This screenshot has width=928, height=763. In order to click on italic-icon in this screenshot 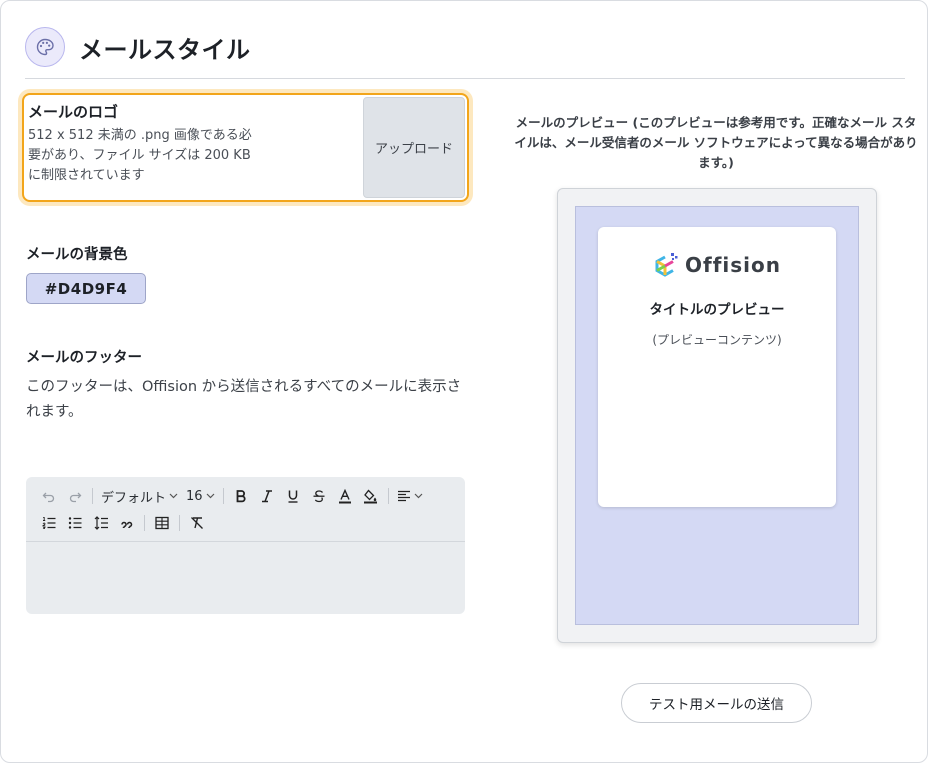, I will do `click(267, 496)`.